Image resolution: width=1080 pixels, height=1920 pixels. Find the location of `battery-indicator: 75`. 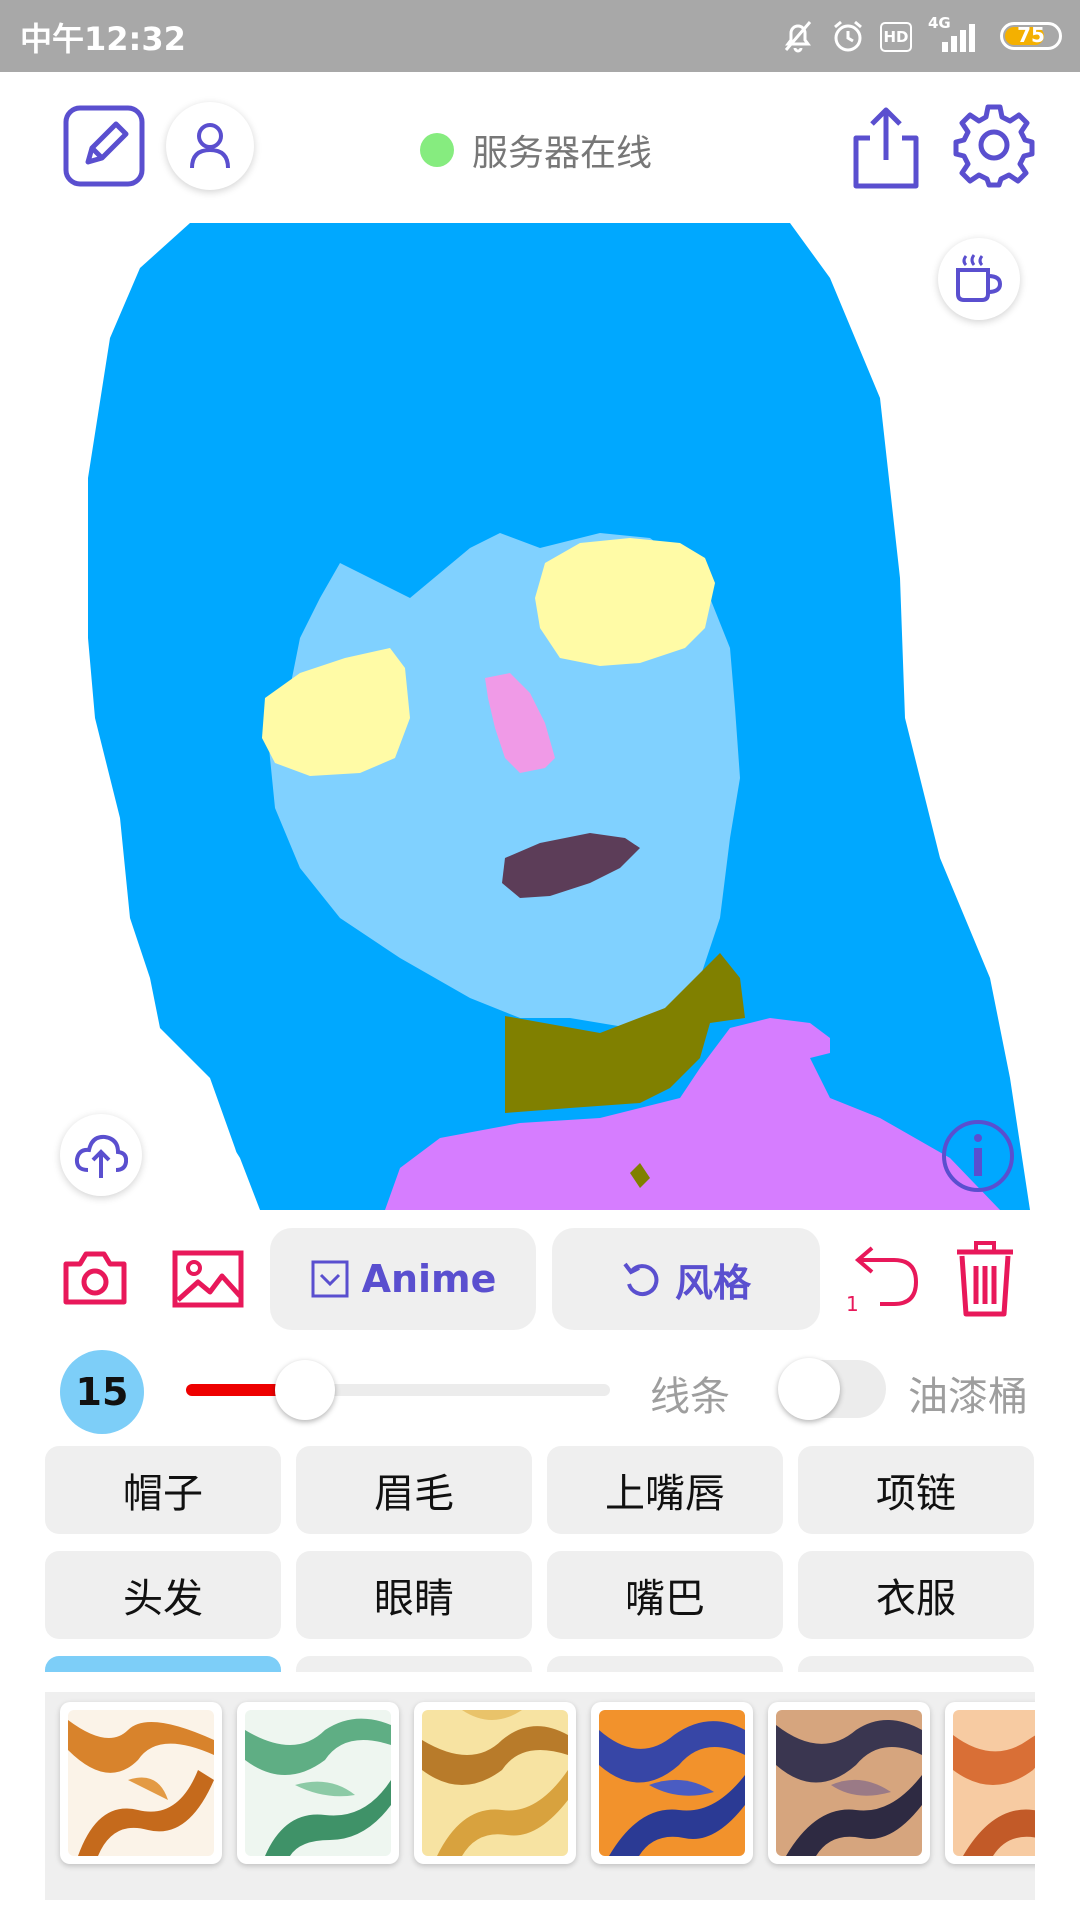

battery-indicator: 75 is located at coordinates (1031, 36).